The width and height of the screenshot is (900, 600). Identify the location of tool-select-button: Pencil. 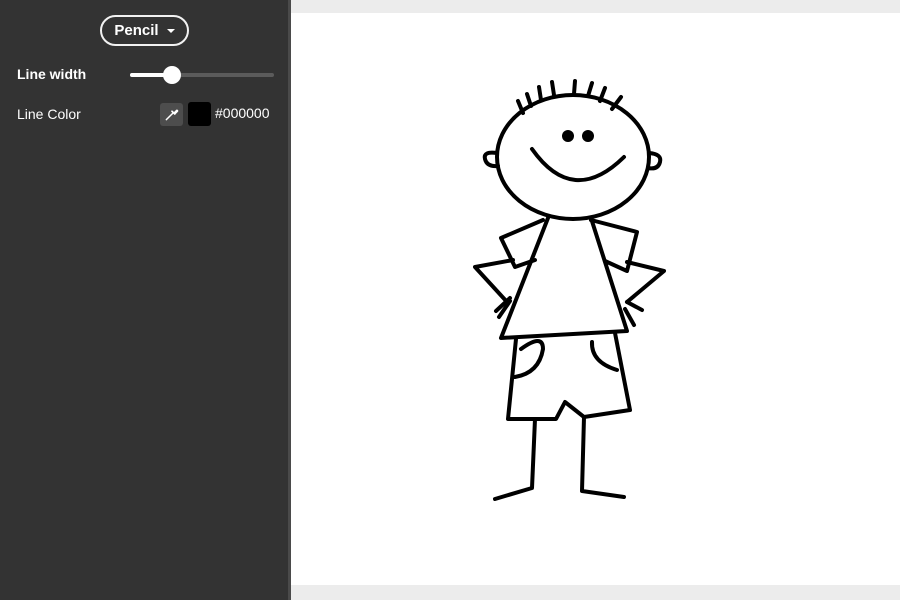
(144, 30).